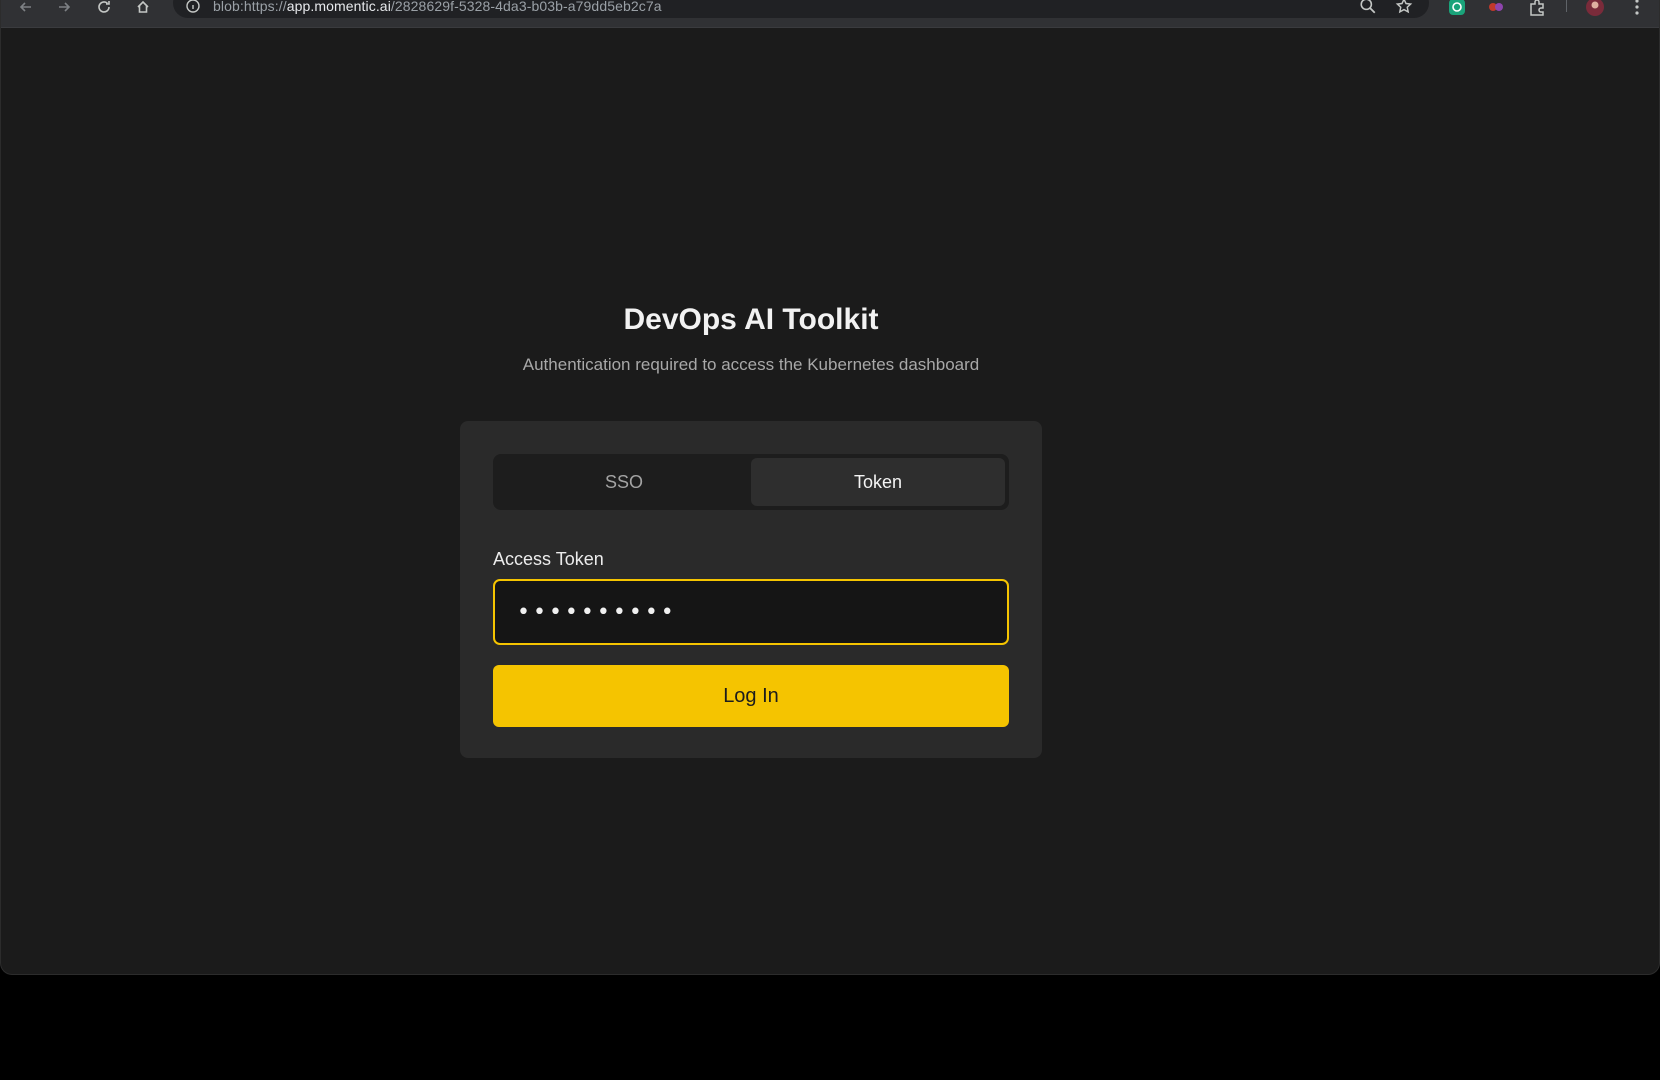  I want to click on tab-sso: SSO, so click(624, 482).